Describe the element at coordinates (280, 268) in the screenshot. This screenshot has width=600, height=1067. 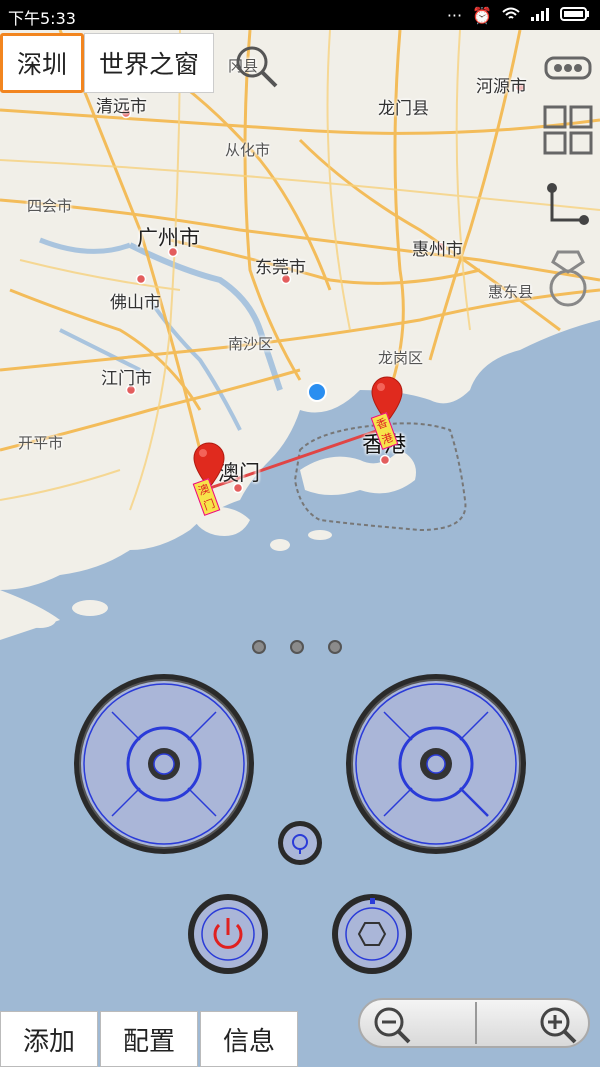
I see `map-label-dongguan: 东莞市` at that location.